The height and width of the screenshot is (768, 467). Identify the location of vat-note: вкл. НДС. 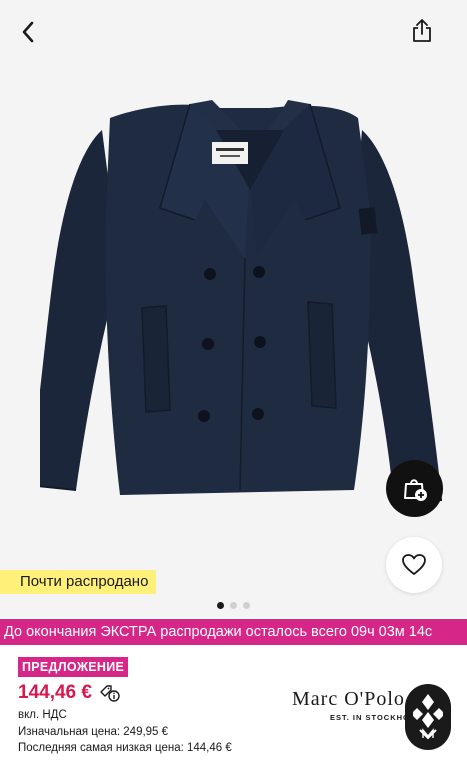
(42, 715).